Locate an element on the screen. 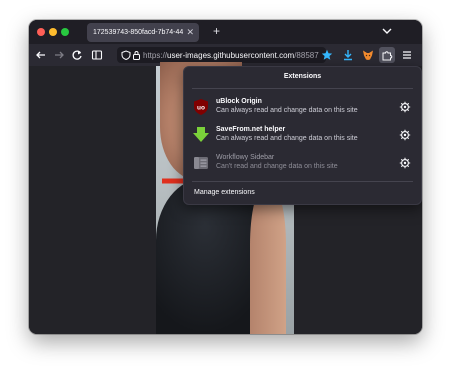 Image resolution: width=450 pixels, height=372 pixels. url-host: user-images.githubusercontent.com is located at coordinates (231, 55).